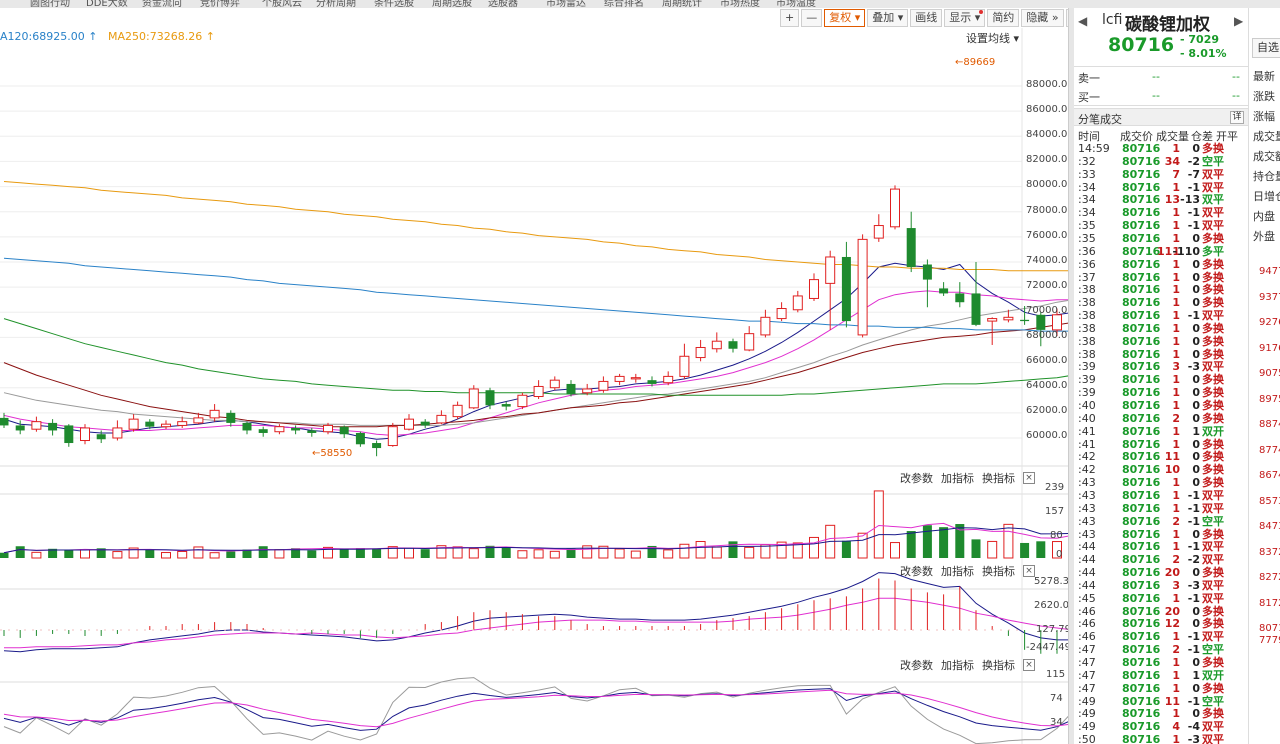  Describe the element at coordinates (1161, 521) in the screenshot. I see `tick-row: :43 80716 2 -1 空平` at that location.